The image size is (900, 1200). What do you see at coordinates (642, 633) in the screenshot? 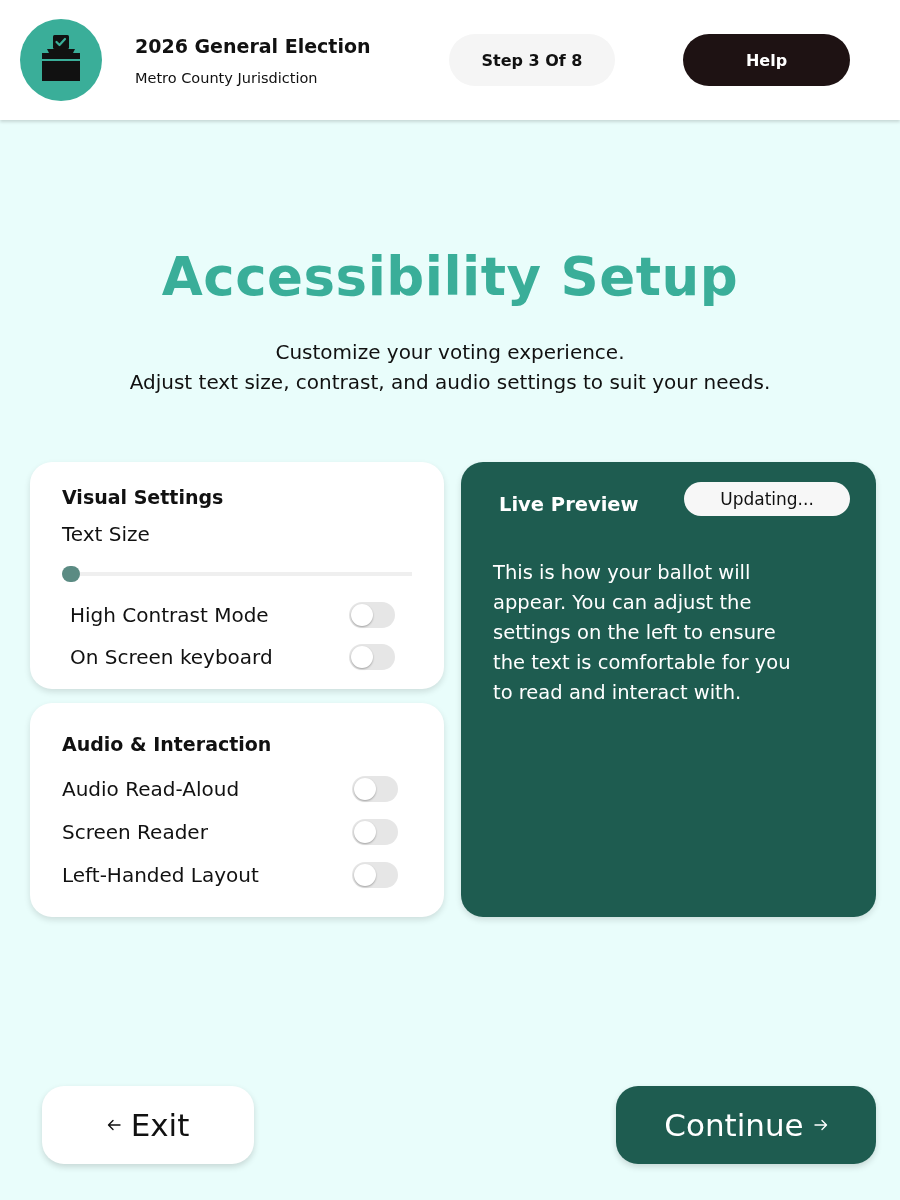
I see `preview-text: This is how your ballot will appear. You can adjust the settings on the left to ensure the text is comfortable for you to read and interact with.` at bounding box center [642, 633].